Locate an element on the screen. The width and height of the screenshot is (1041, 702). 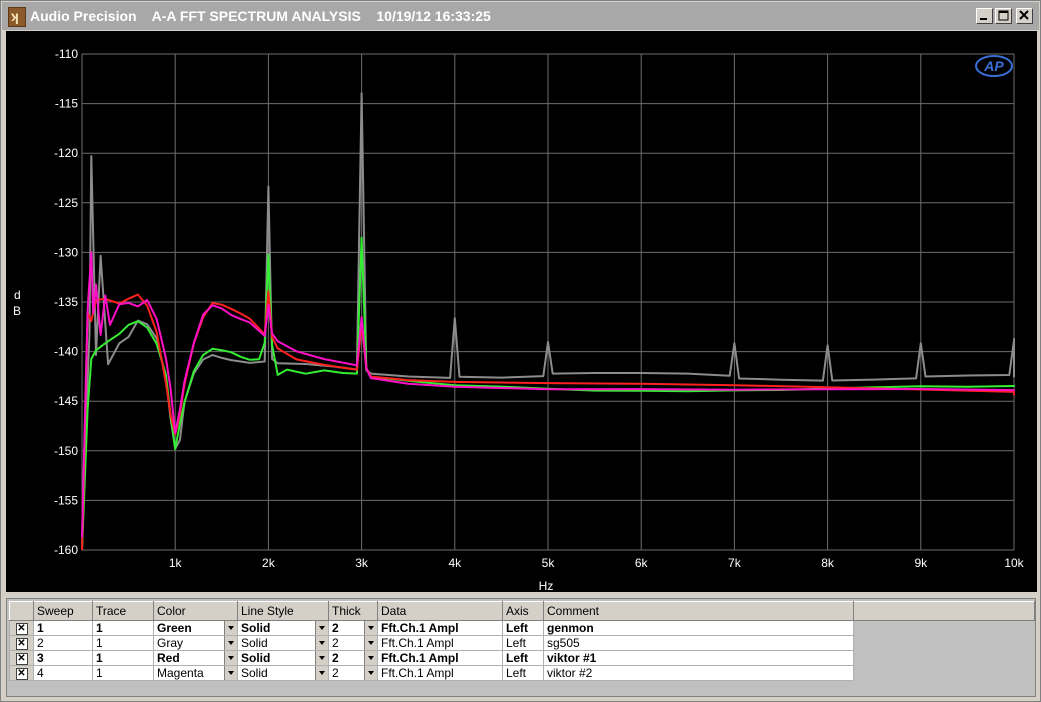
cell-color-dropdown: Magenta is located at coordinates (195, 673).